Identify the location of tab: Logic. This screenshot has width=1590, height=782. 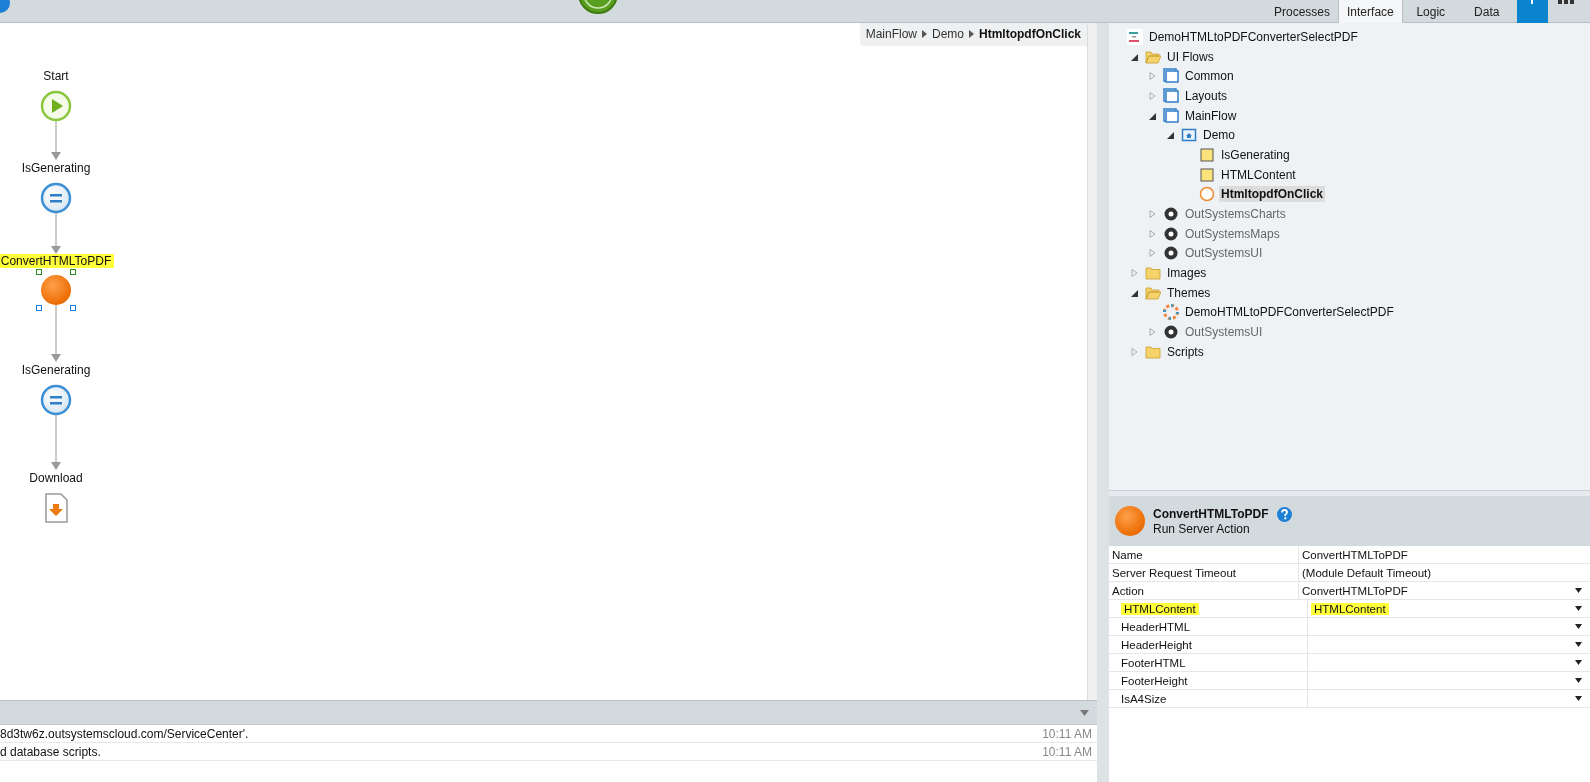
(1430, 11).